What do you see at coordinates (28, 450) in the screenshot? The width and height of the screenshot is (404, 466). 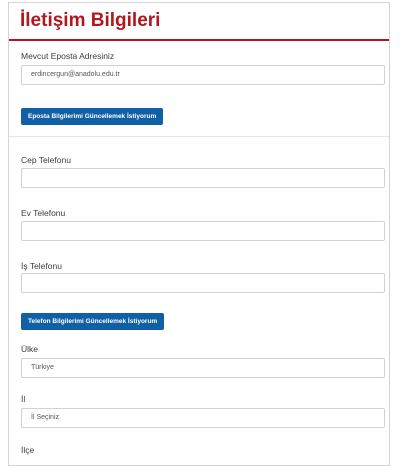 I see `district-label: İlçe` at bounding box center [28, 450].